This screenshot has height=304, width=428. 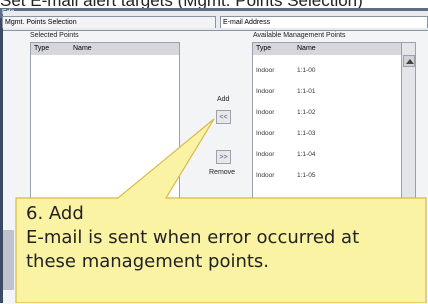 What do you see at coordinates (148, 261) in the screenshot?
I see `callout-line-2: these management points.` at bounding box center [148, 261].